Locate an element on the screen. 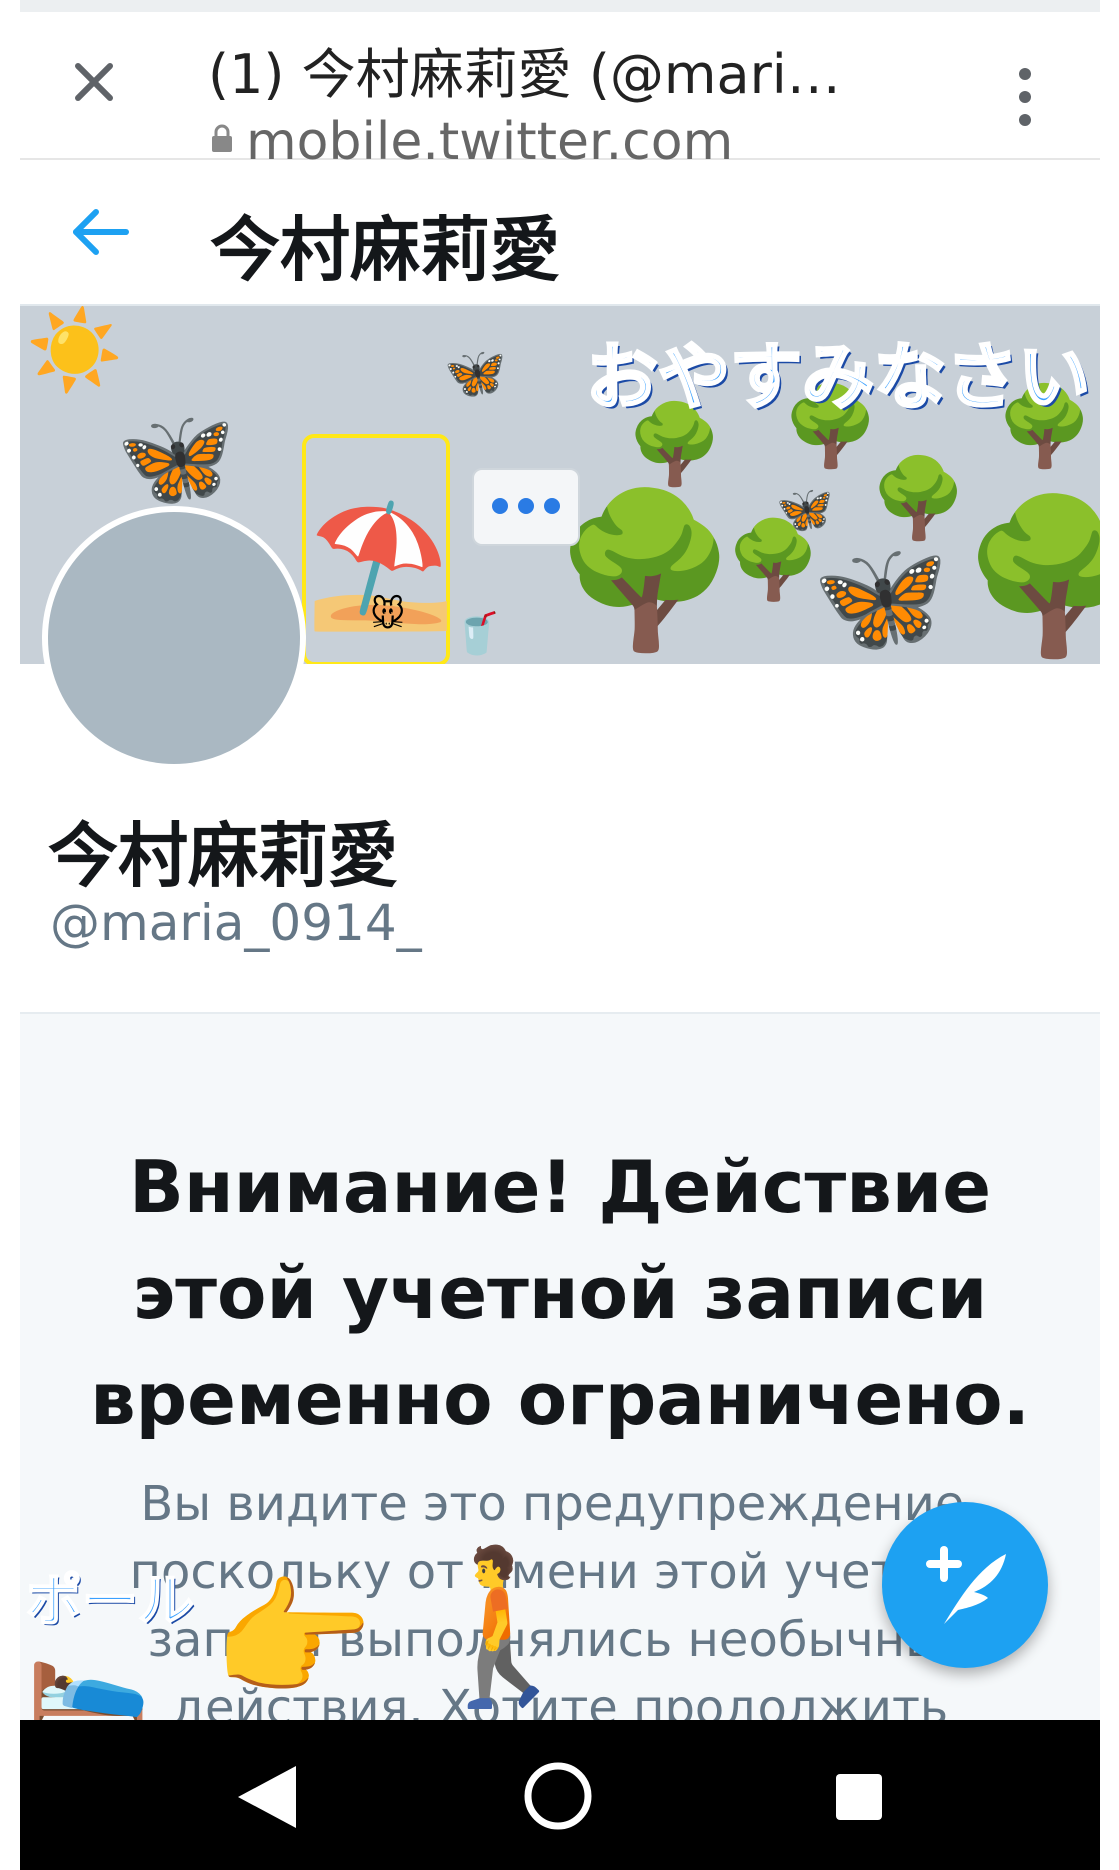 Image resolution: width=1119 pixels, height=1870 pixels. sun-icon: ☀️ is located at coordinates (75, 351).